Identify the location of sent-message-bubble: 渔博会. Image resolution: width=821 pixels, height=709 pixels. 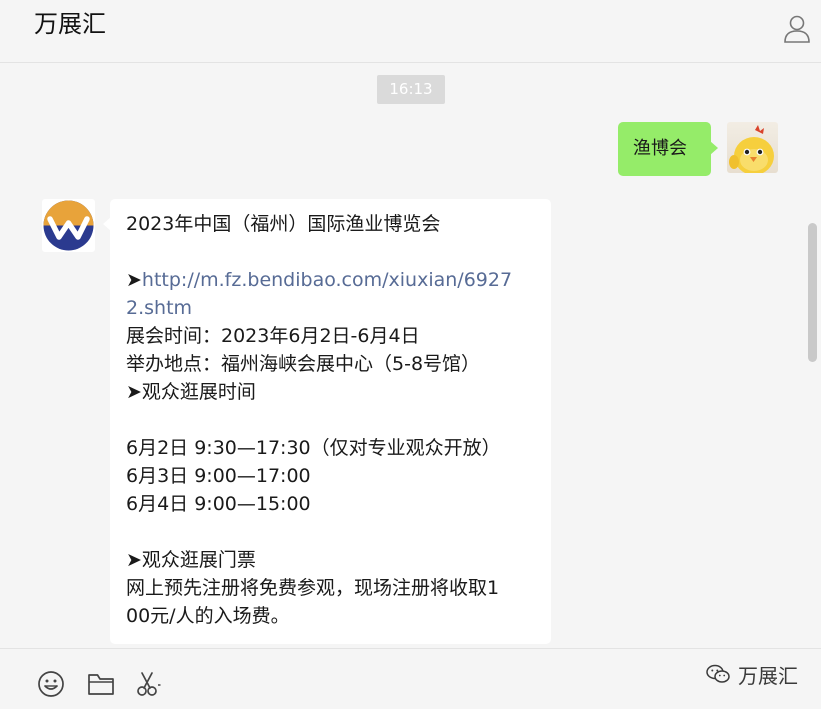
(668, 149).